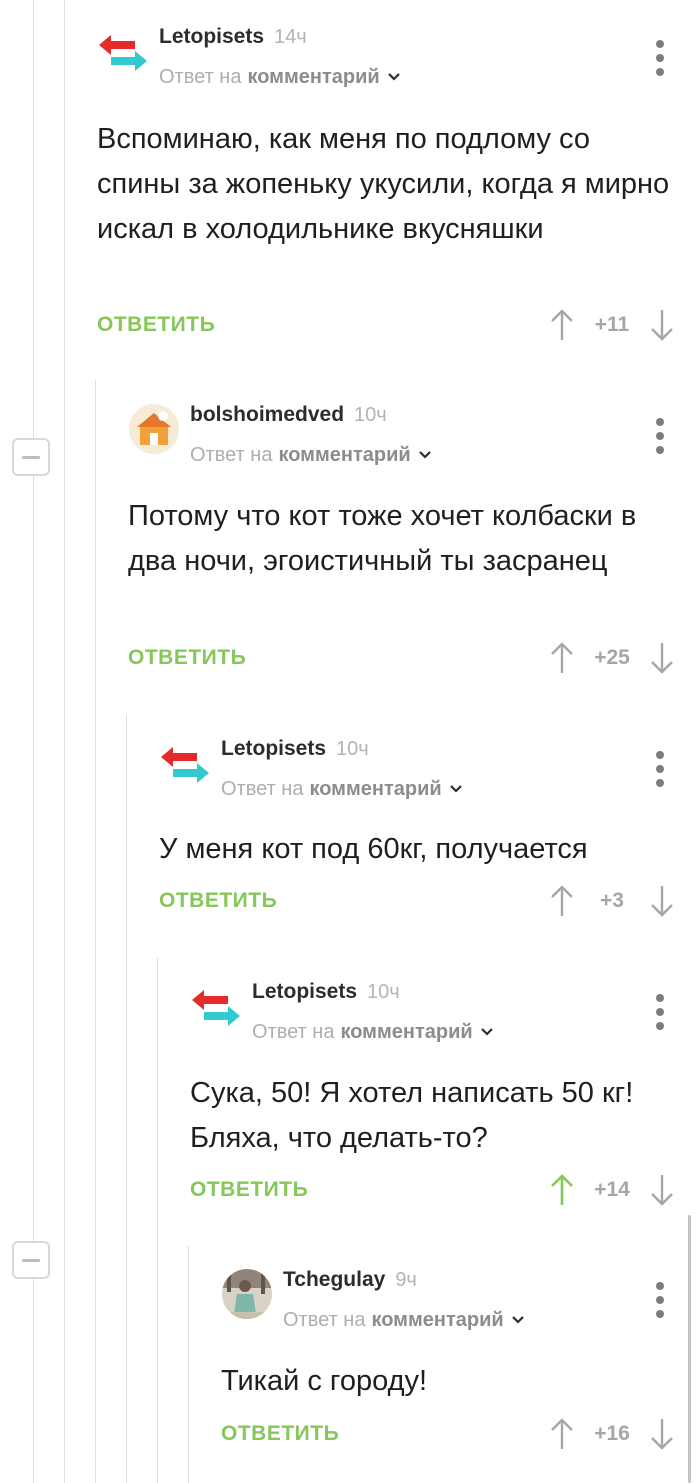 The image size is (700, 1483). I want to click on vote-score: +16, so click(612, 1433).